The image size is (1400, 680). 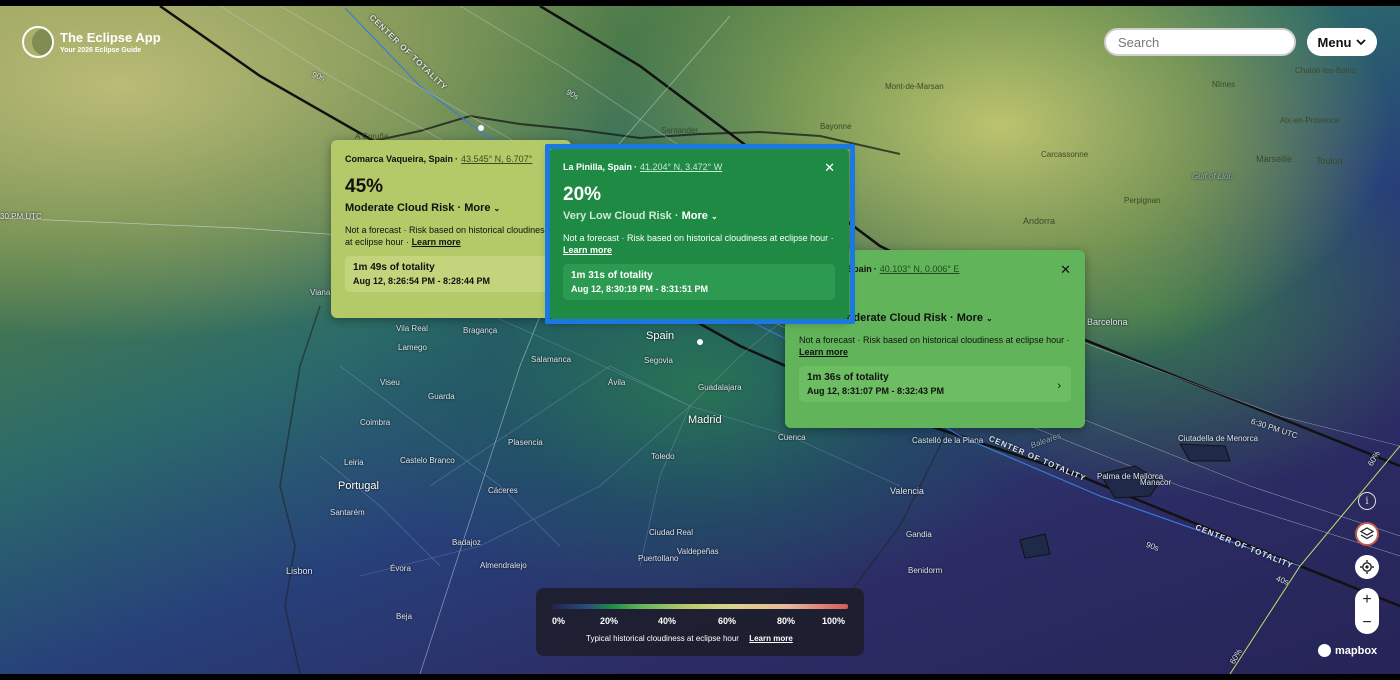 I want to click on mapbox-logo-icon, so click(x=1324, y=650).